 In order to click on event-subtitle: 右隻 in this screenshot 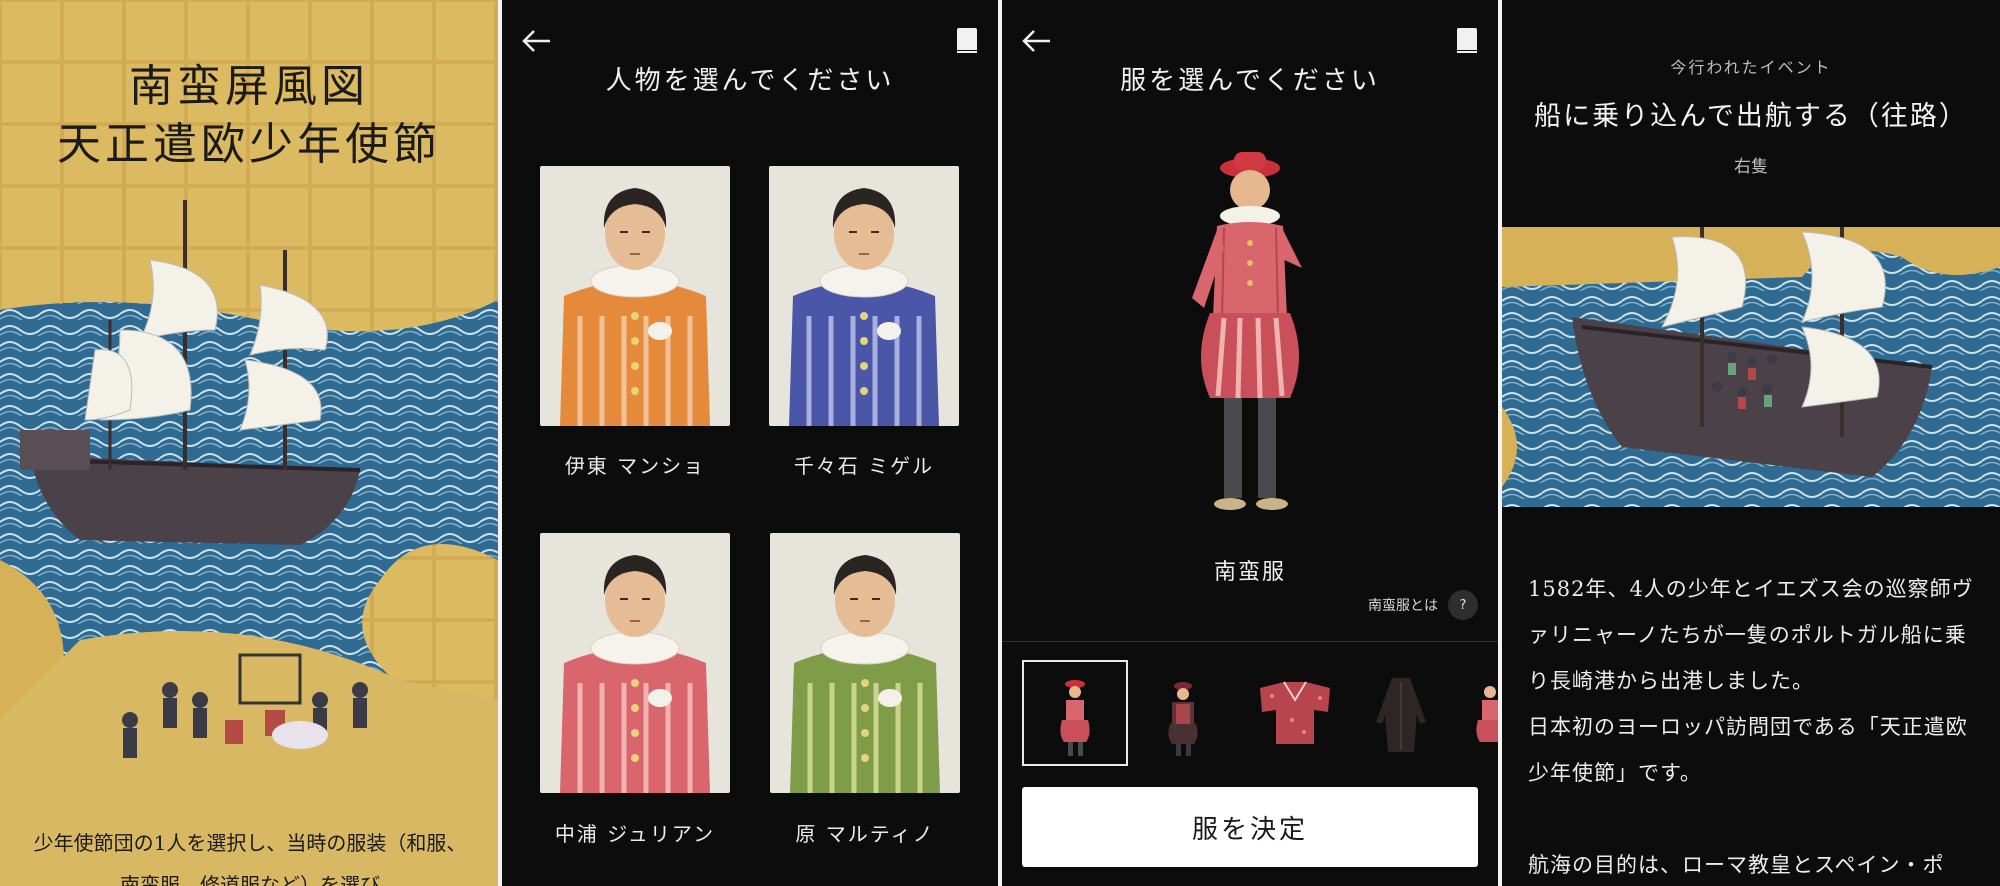, I will do `click(1751, 167)`.